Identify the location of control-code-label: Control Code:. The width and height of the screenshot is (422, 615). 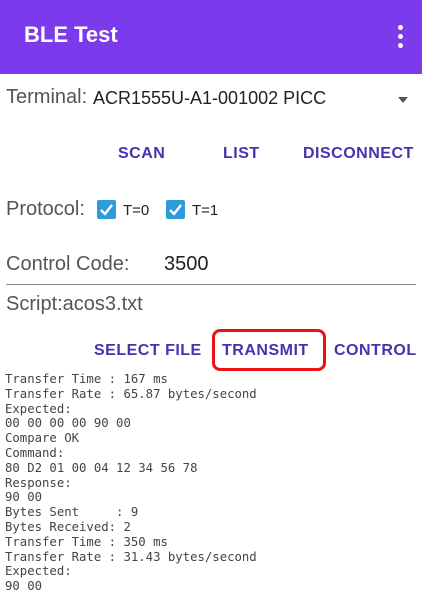
(68, 264).